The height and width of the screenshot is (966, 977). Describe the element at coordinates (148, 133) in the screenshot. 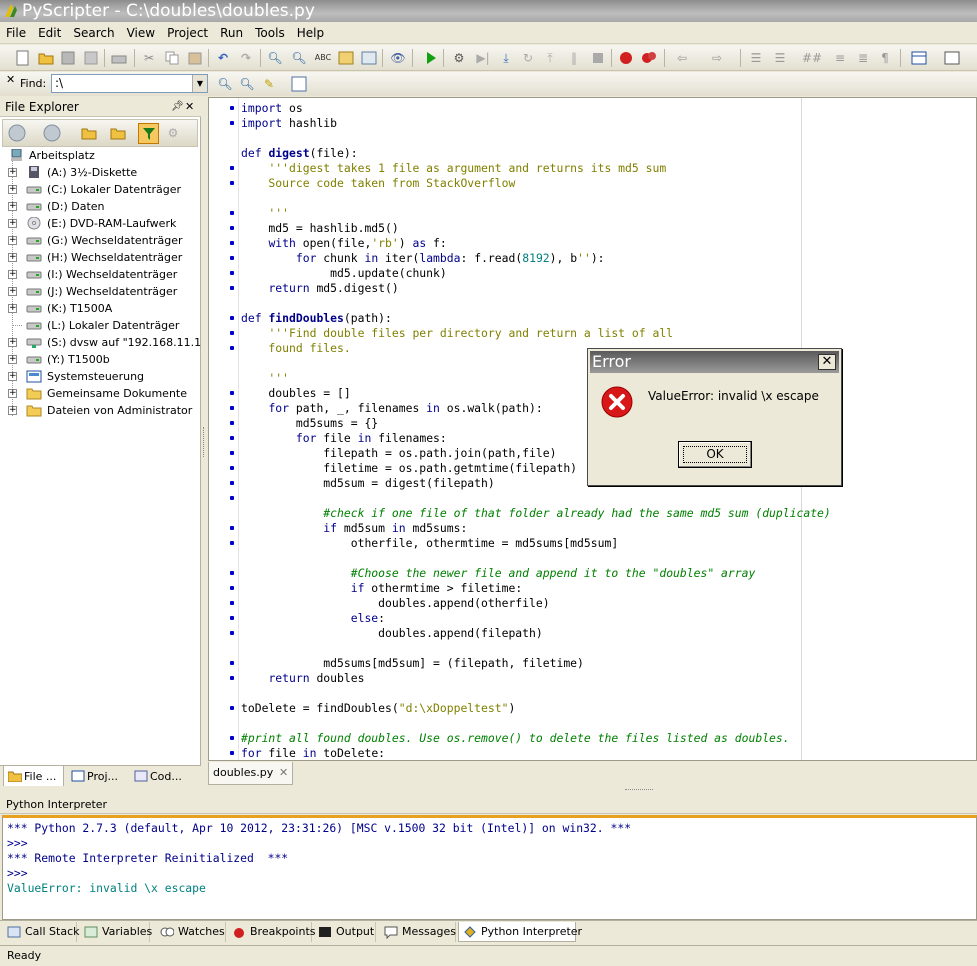

I see `filter-icon` at that location.